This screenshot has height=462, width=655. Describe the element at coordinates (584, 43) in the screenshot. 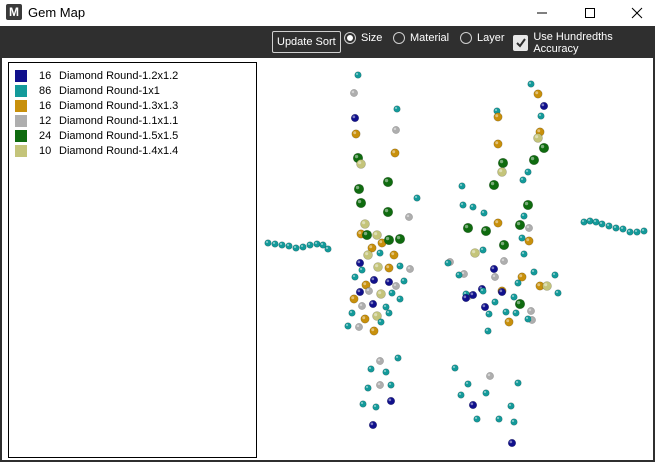

I see `hundredths-accuracy-checkbox: Use Hundredths Accuracy` at that location.